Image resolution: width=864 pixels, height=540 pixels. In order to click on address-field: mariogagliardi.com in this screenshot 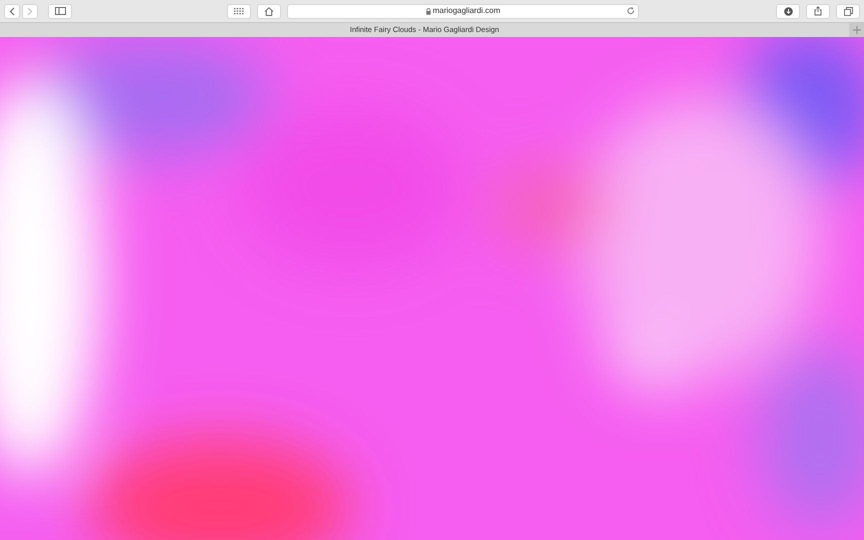, I will do `click(463, 11)`.